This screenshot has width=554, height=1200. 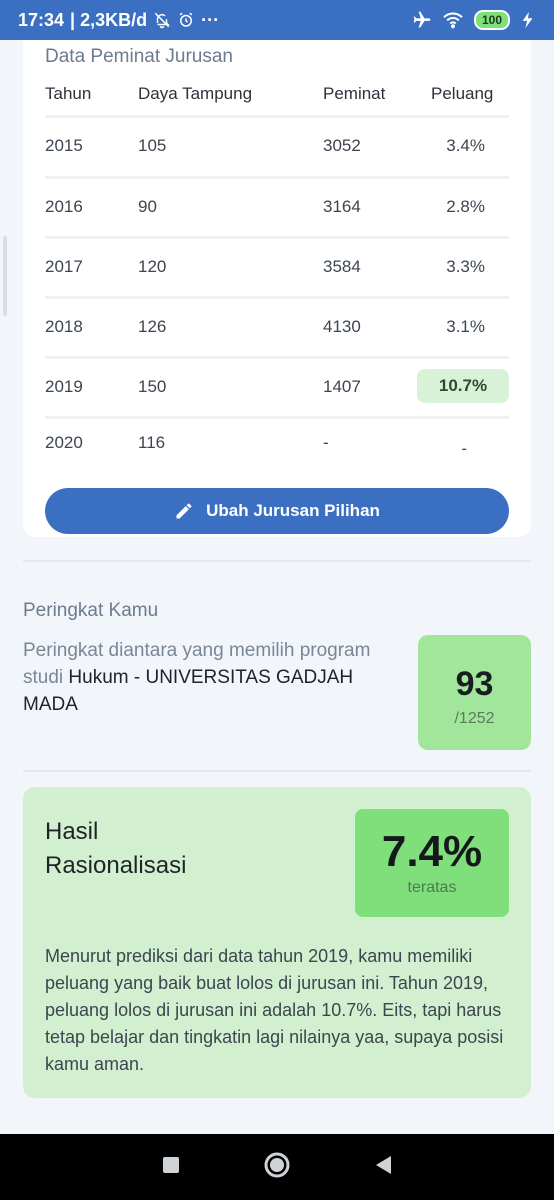 What do you see at coordinates (277, 446) in the screenshot?
I see `table-row: 2020 116 - -` at bounding box center [277, 446].